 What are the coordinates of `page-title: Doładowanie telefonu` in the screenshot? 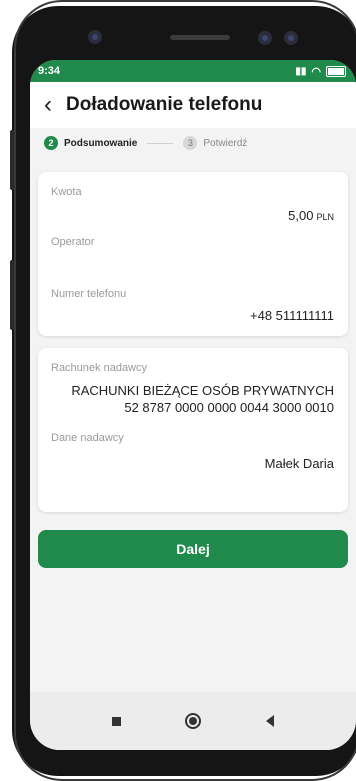 It's located at (164, 104).